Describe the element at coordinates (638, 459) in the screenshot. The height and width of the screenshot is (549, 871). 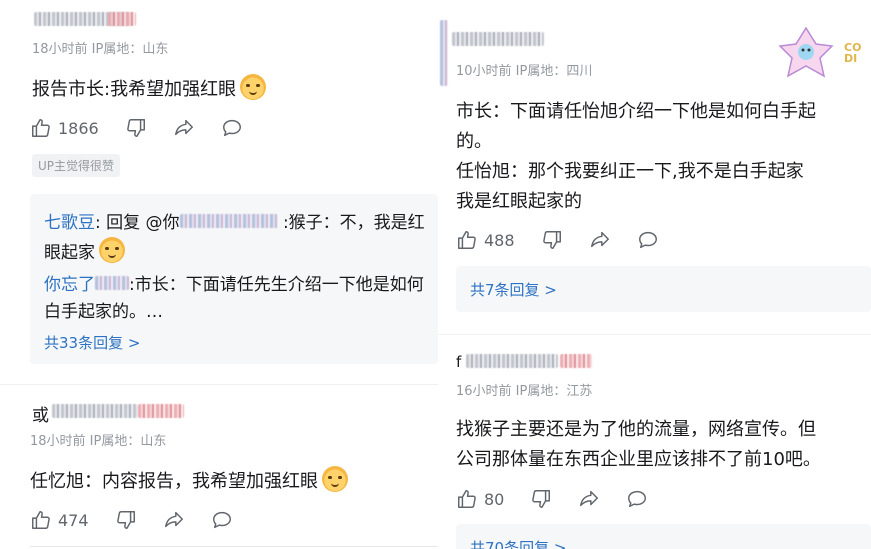
I see `comment-text-line: 公司那体量在东西企业里应该排不了前10吧。` at that location.